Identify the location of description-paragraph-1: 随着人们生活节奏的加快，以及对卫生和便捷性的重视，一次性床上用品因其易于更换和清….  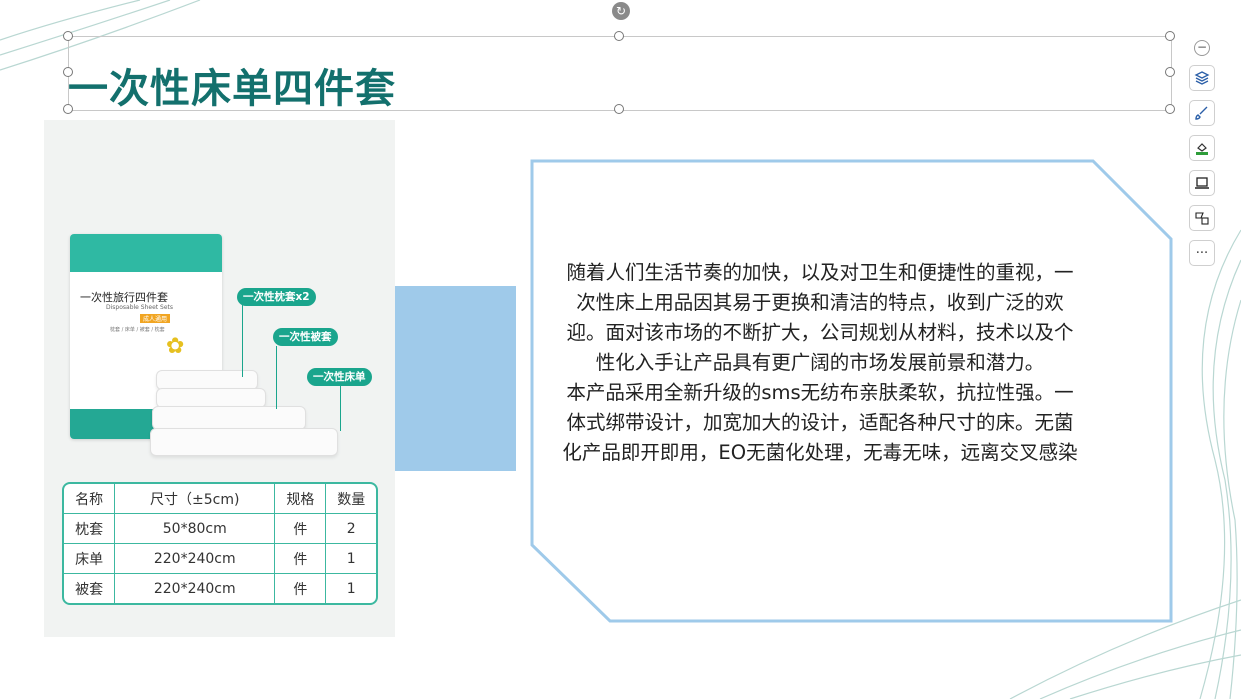
(820, 317).